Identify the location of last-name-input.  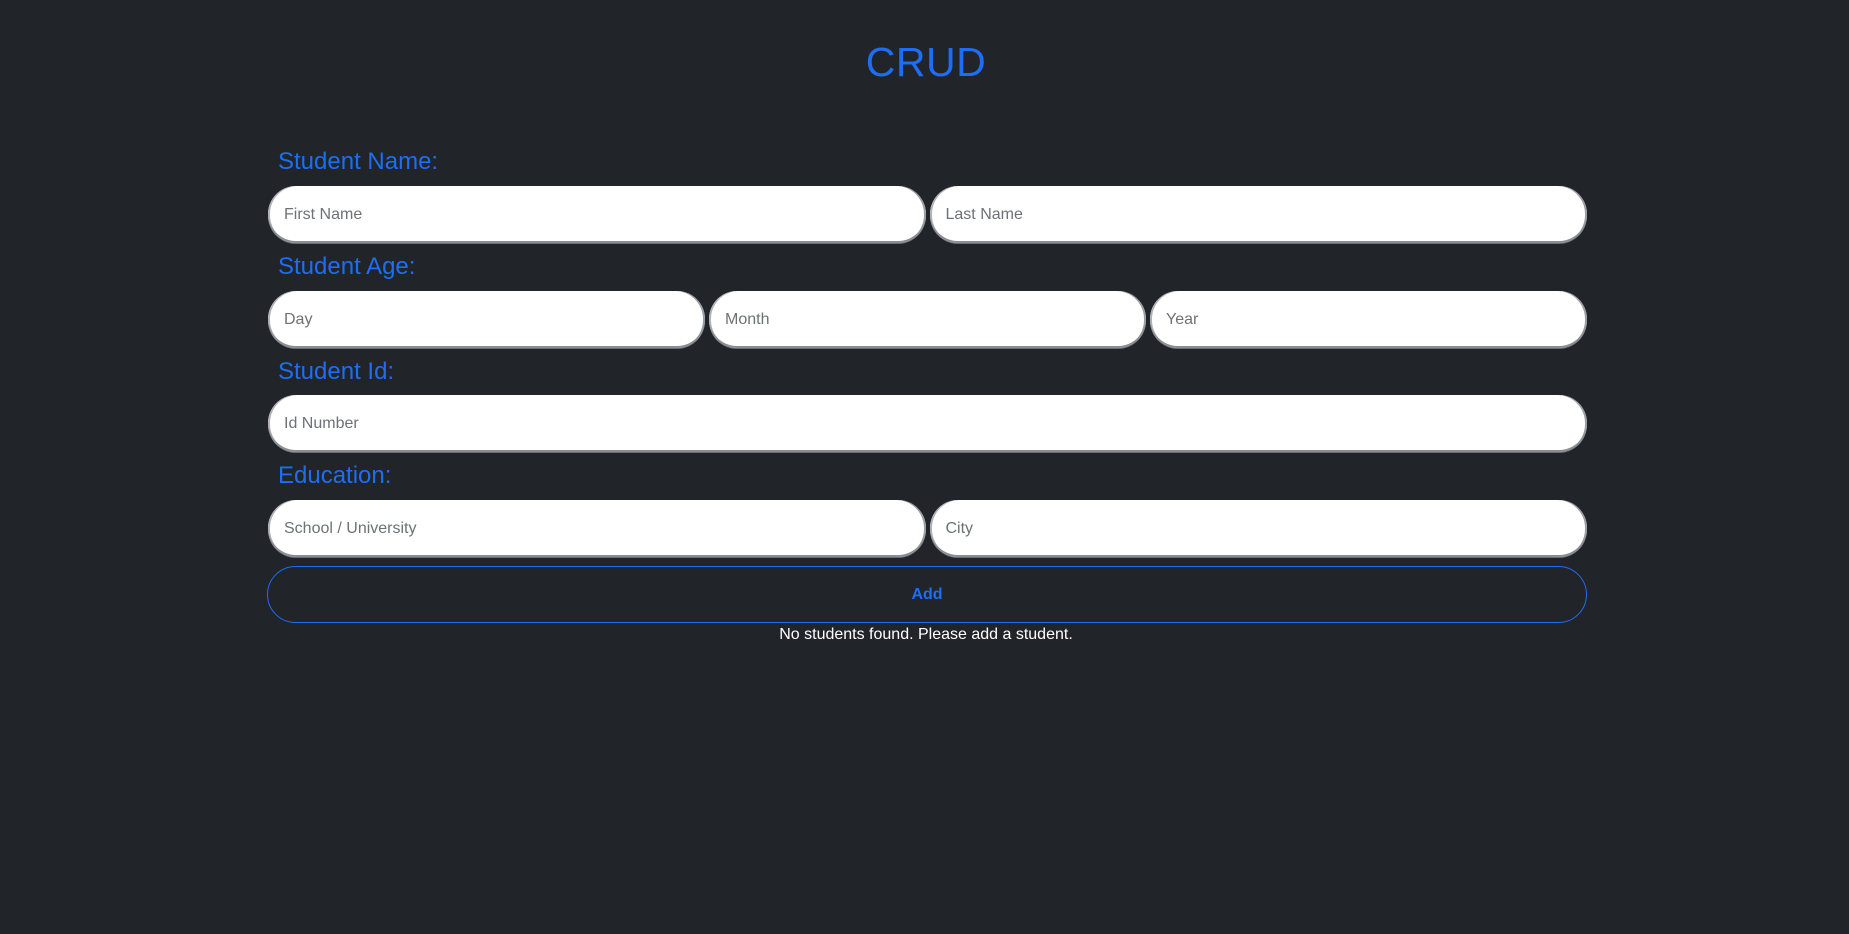
(1258, 214).